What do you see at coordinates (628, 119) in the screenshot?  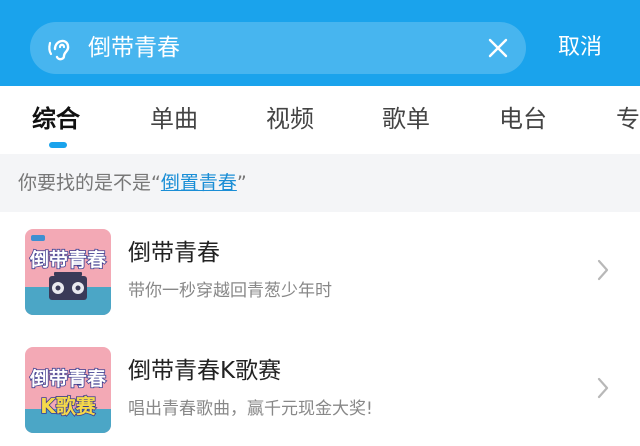 I see `tab-albums: 专` at bounding box center [628, 119].